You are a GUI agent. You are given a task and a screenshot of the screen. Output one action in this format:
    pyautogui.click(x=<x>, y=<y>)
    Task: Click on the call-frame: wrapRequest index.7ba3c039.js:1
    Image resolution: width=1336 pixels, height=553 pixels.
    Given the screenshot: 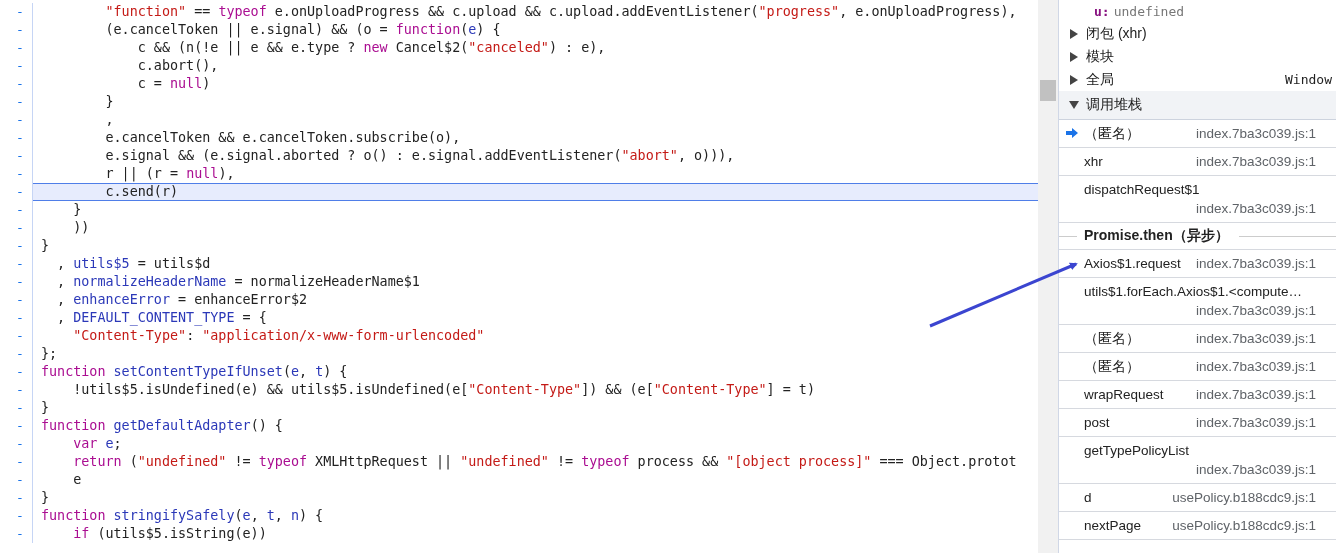 What is the action you would take?
    pyautogui.click(x=1197, y=395)
    